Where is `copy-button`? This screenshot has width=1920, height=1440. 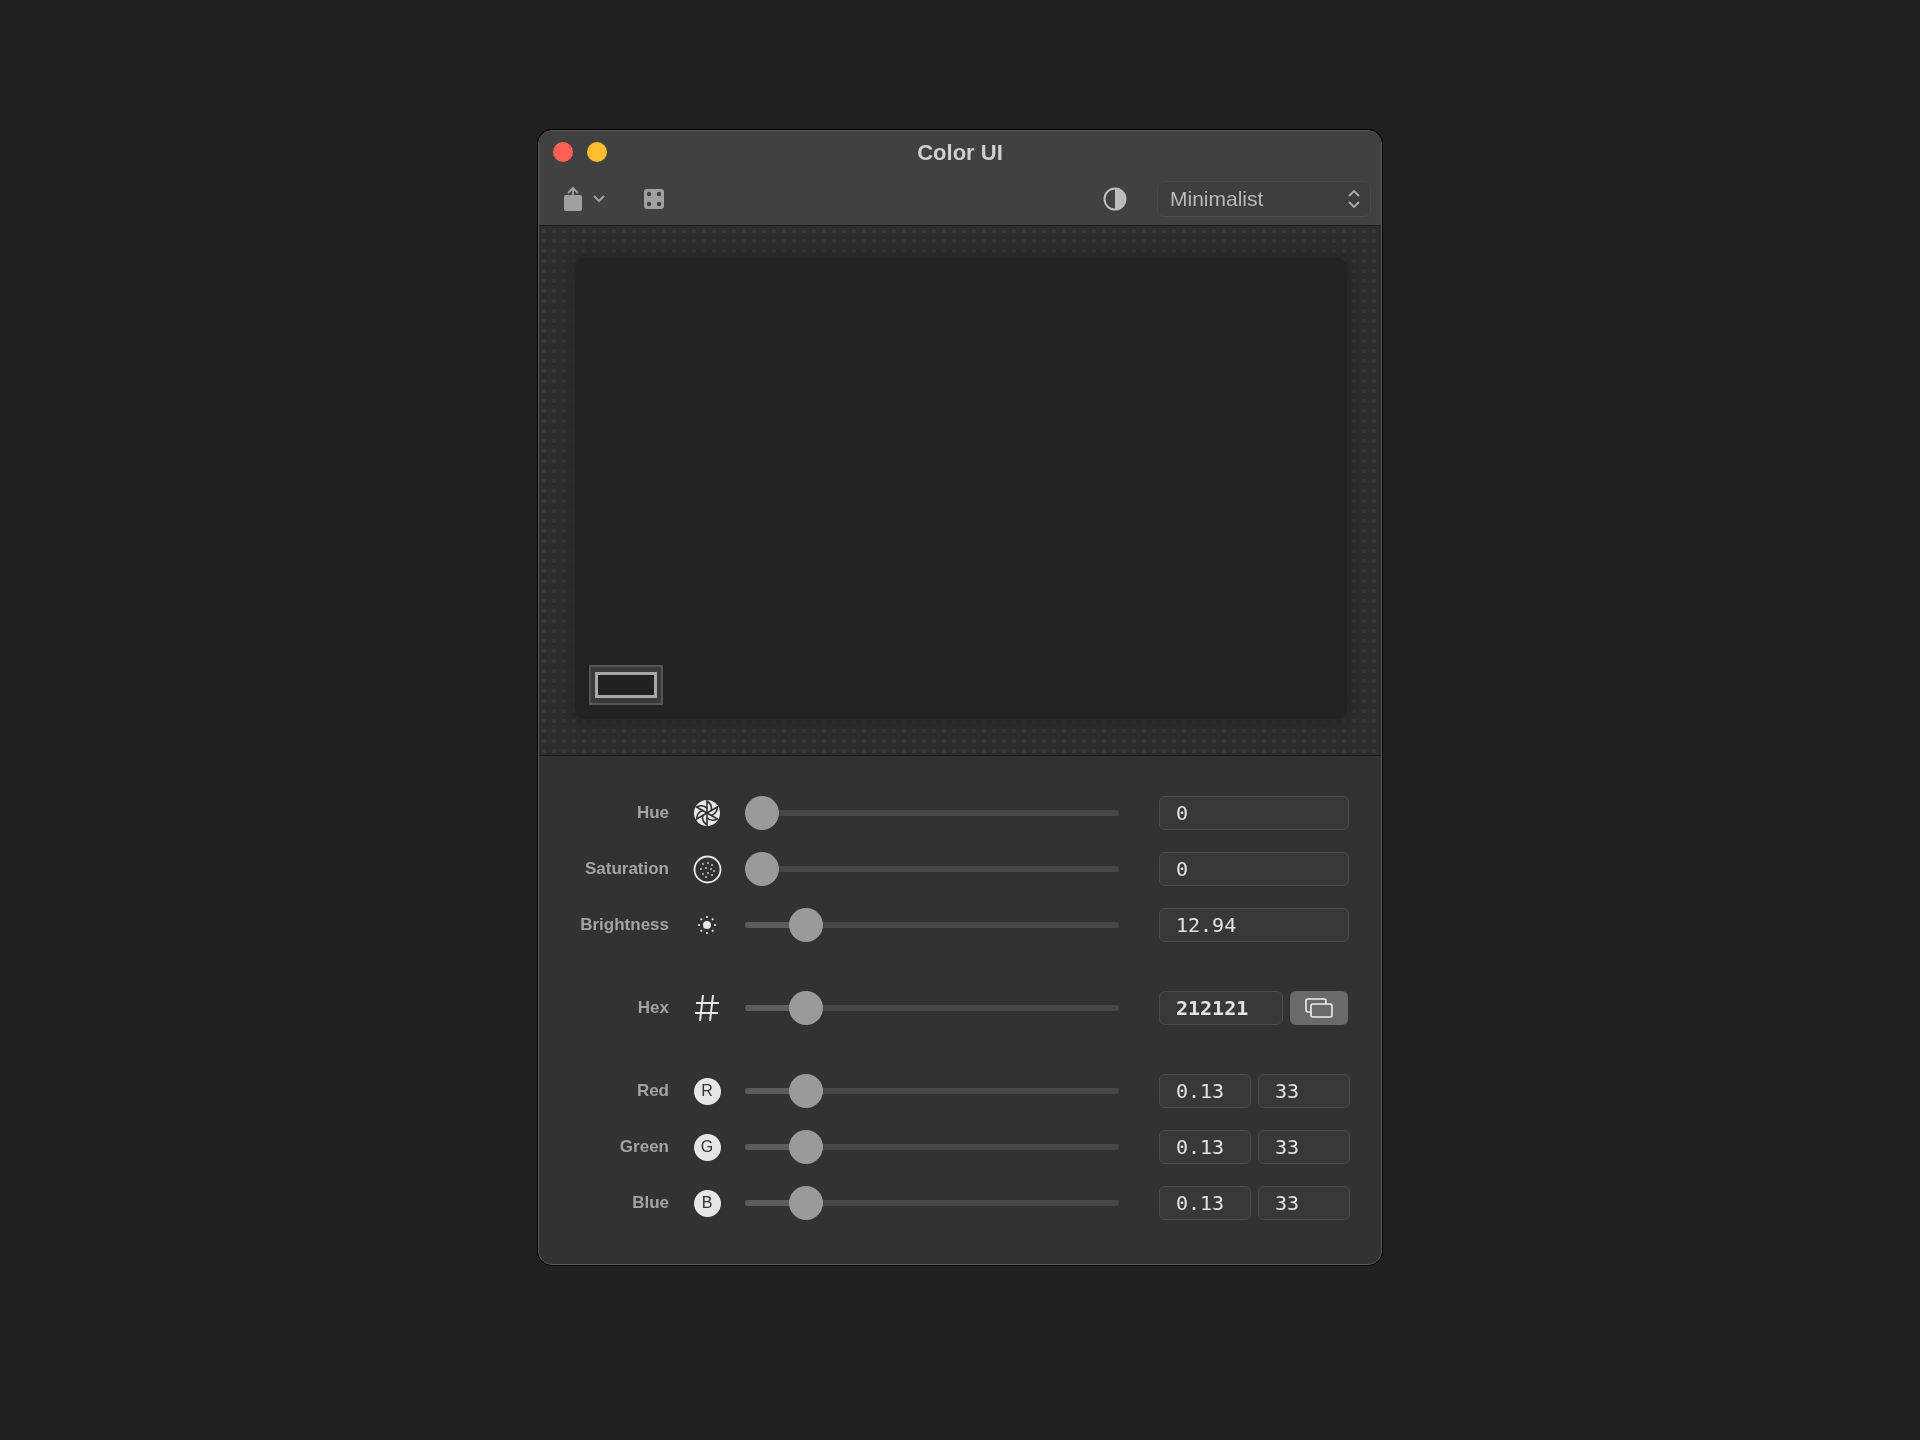 copy-button is located at coordinates (1319, 1008).